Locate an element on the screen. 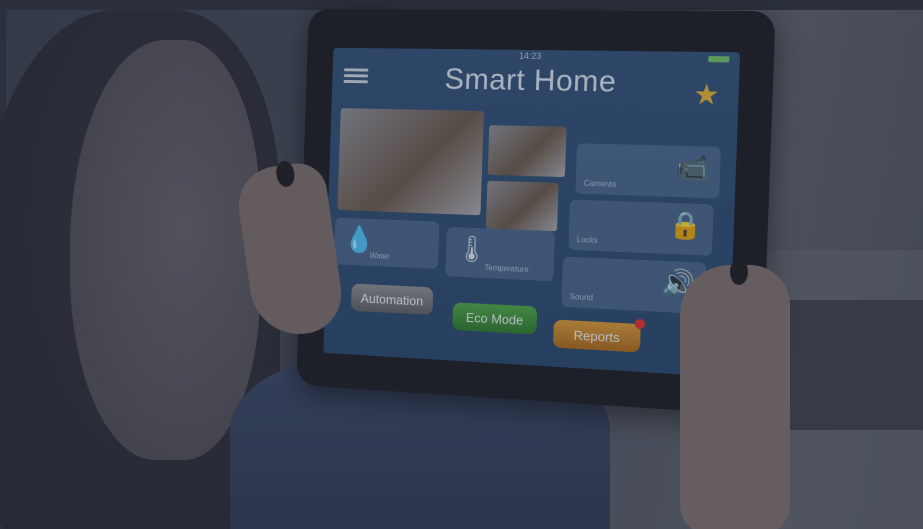 The height and width of the screenshot is (529, 923). lock-icon: 🔒 is located at coordinates (685, 225).